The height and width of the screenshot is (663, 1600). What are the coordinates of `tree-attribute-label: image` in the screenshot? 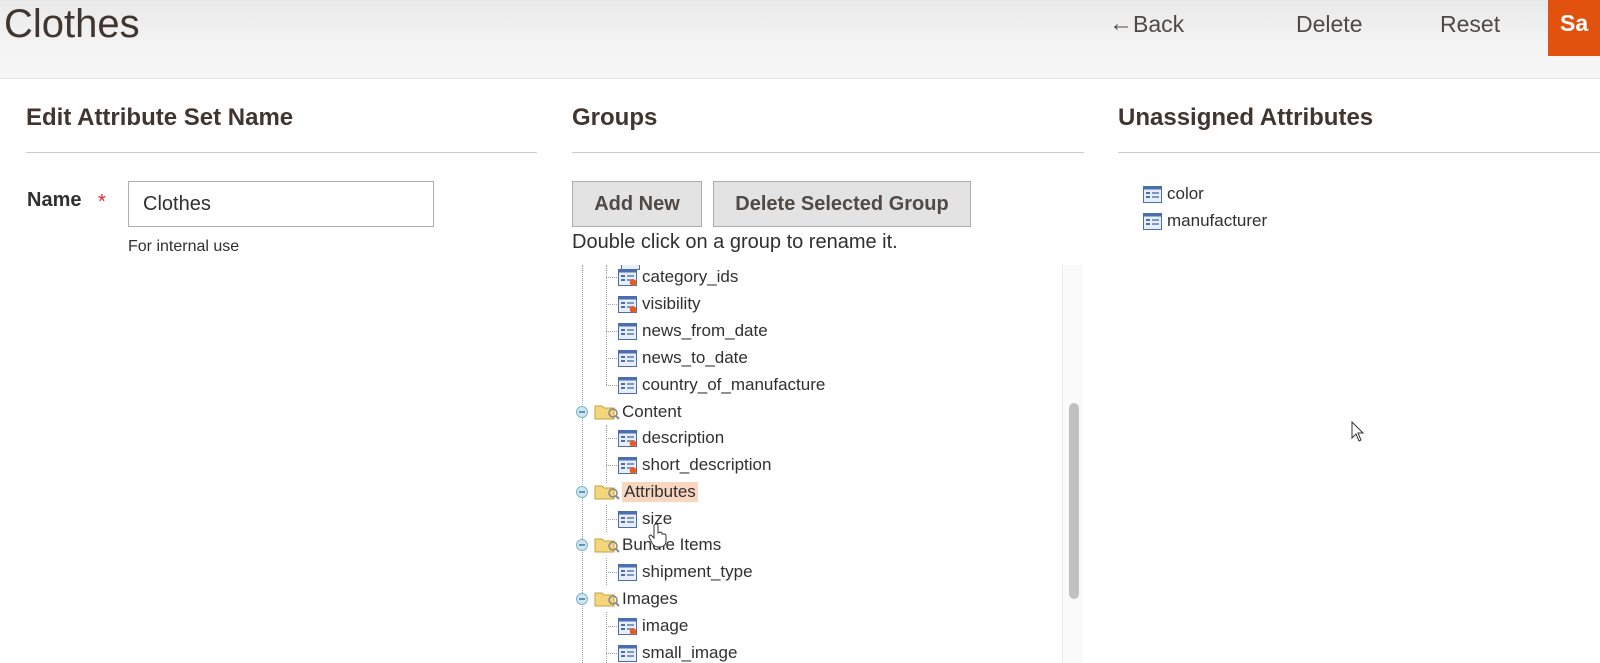 It's located at (665, 625).